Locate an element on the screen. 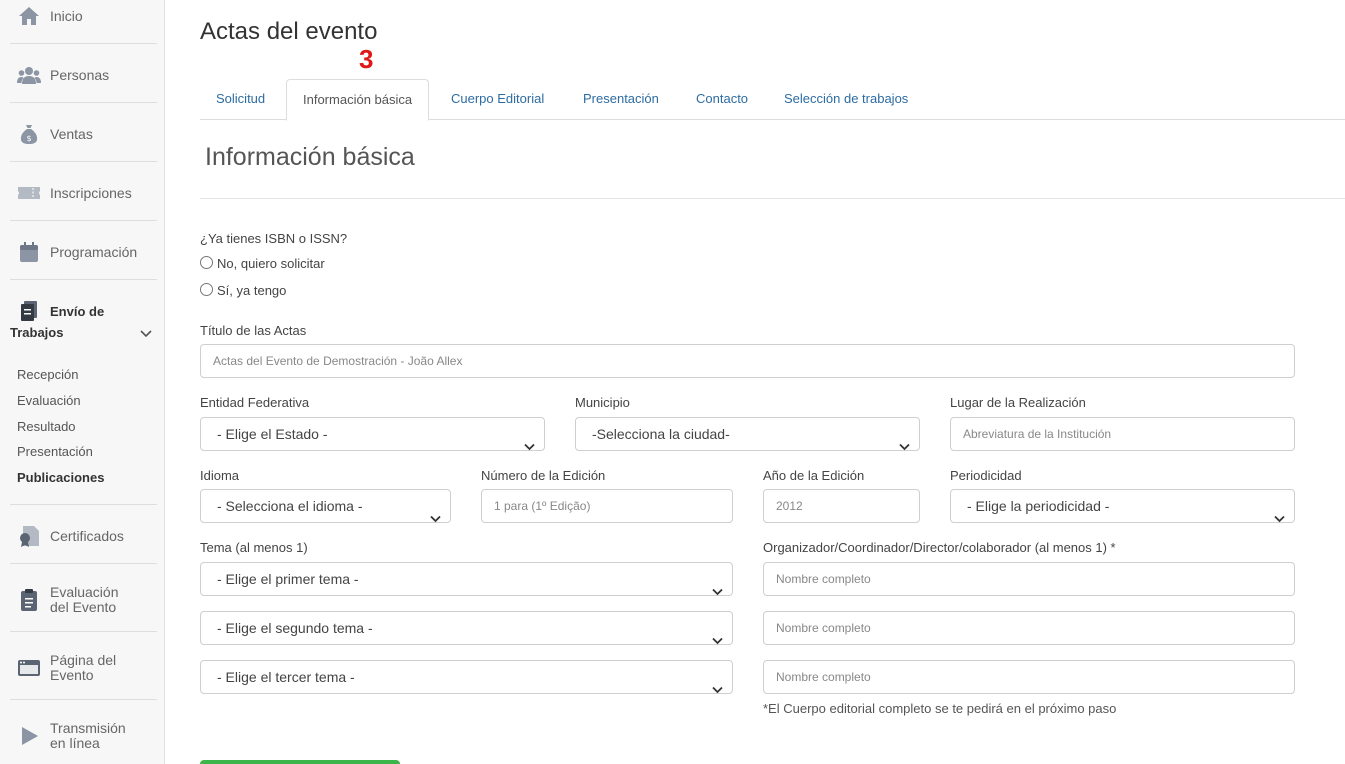 The image size is (1345, 764). tab-informacion-basica: Información básica is located at coordinates (358, 100).